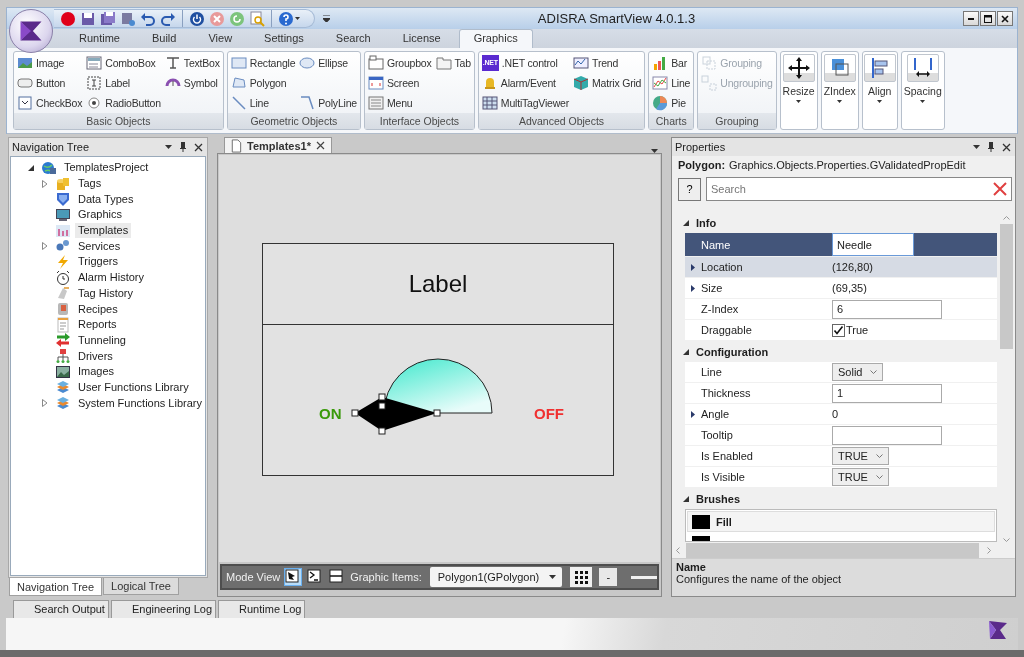 Image resolution: width=1024 pixels, height=657 pixels. I want to click on tree-item: Triggers, so click(98, 262).